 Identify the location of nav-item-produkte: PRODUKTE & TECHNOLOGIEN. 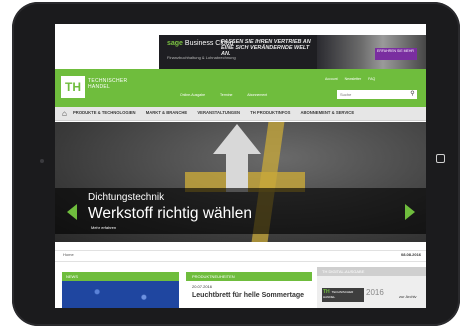
(104, 112).